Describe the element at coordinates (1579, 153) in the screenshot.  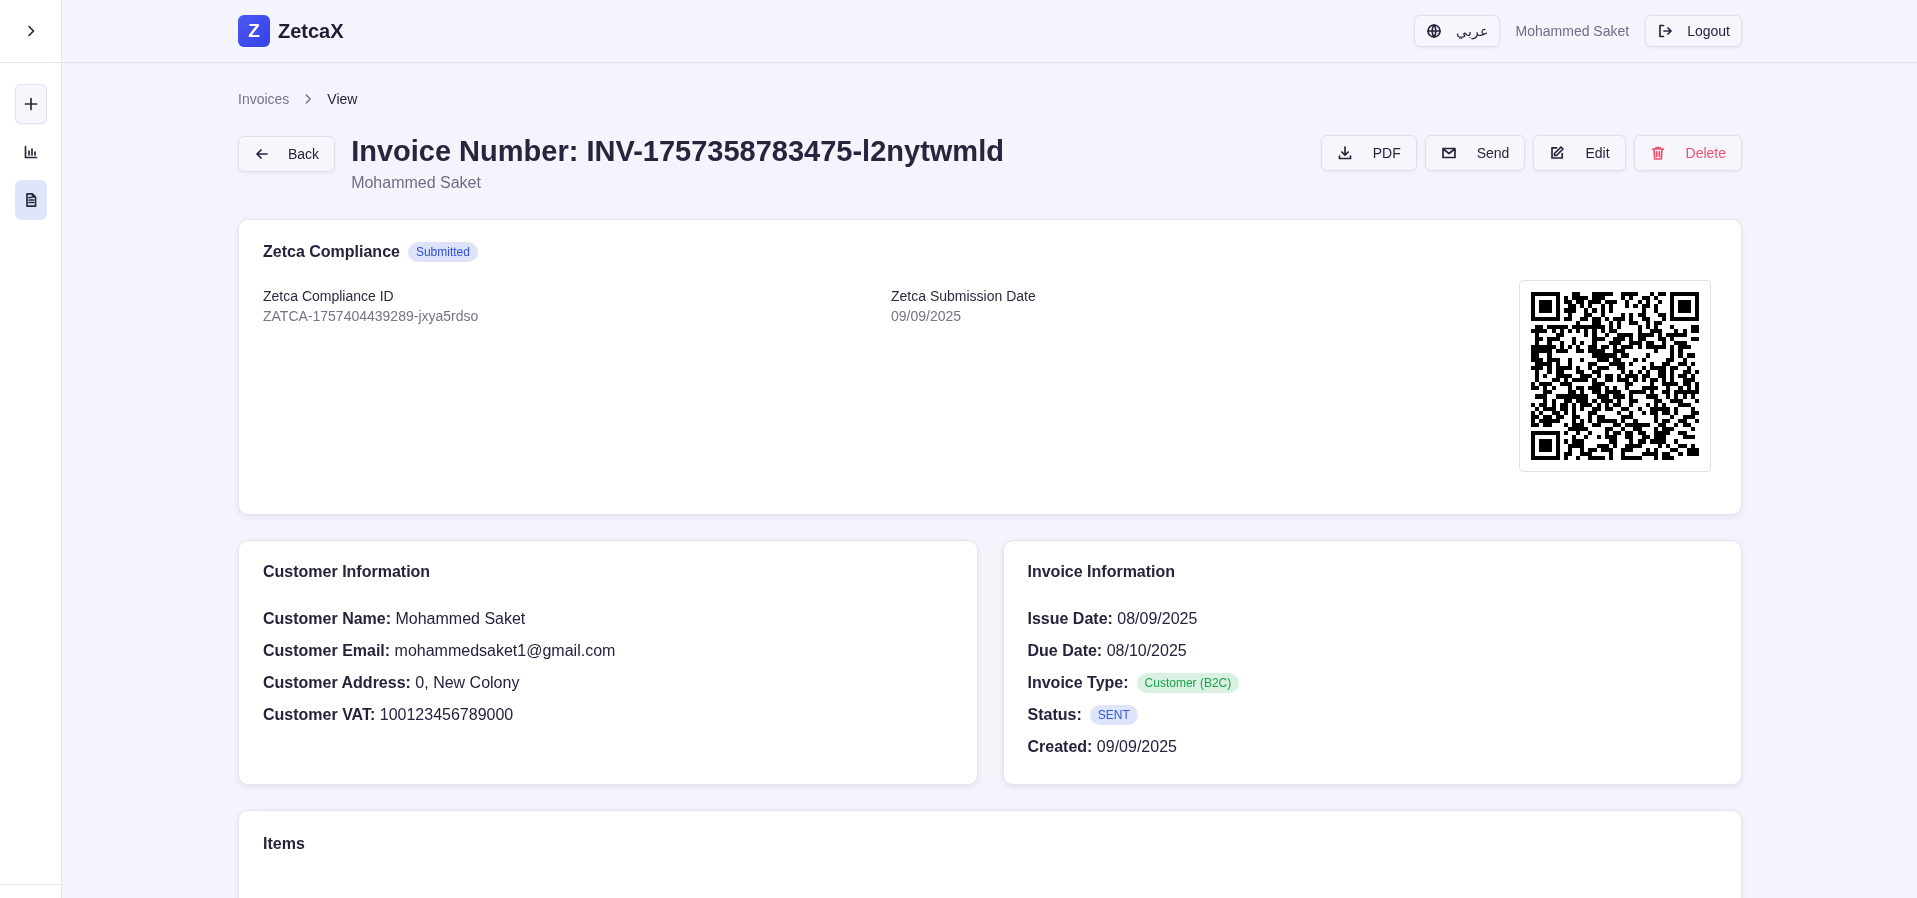
I see `edit-button: Edit` at that location.